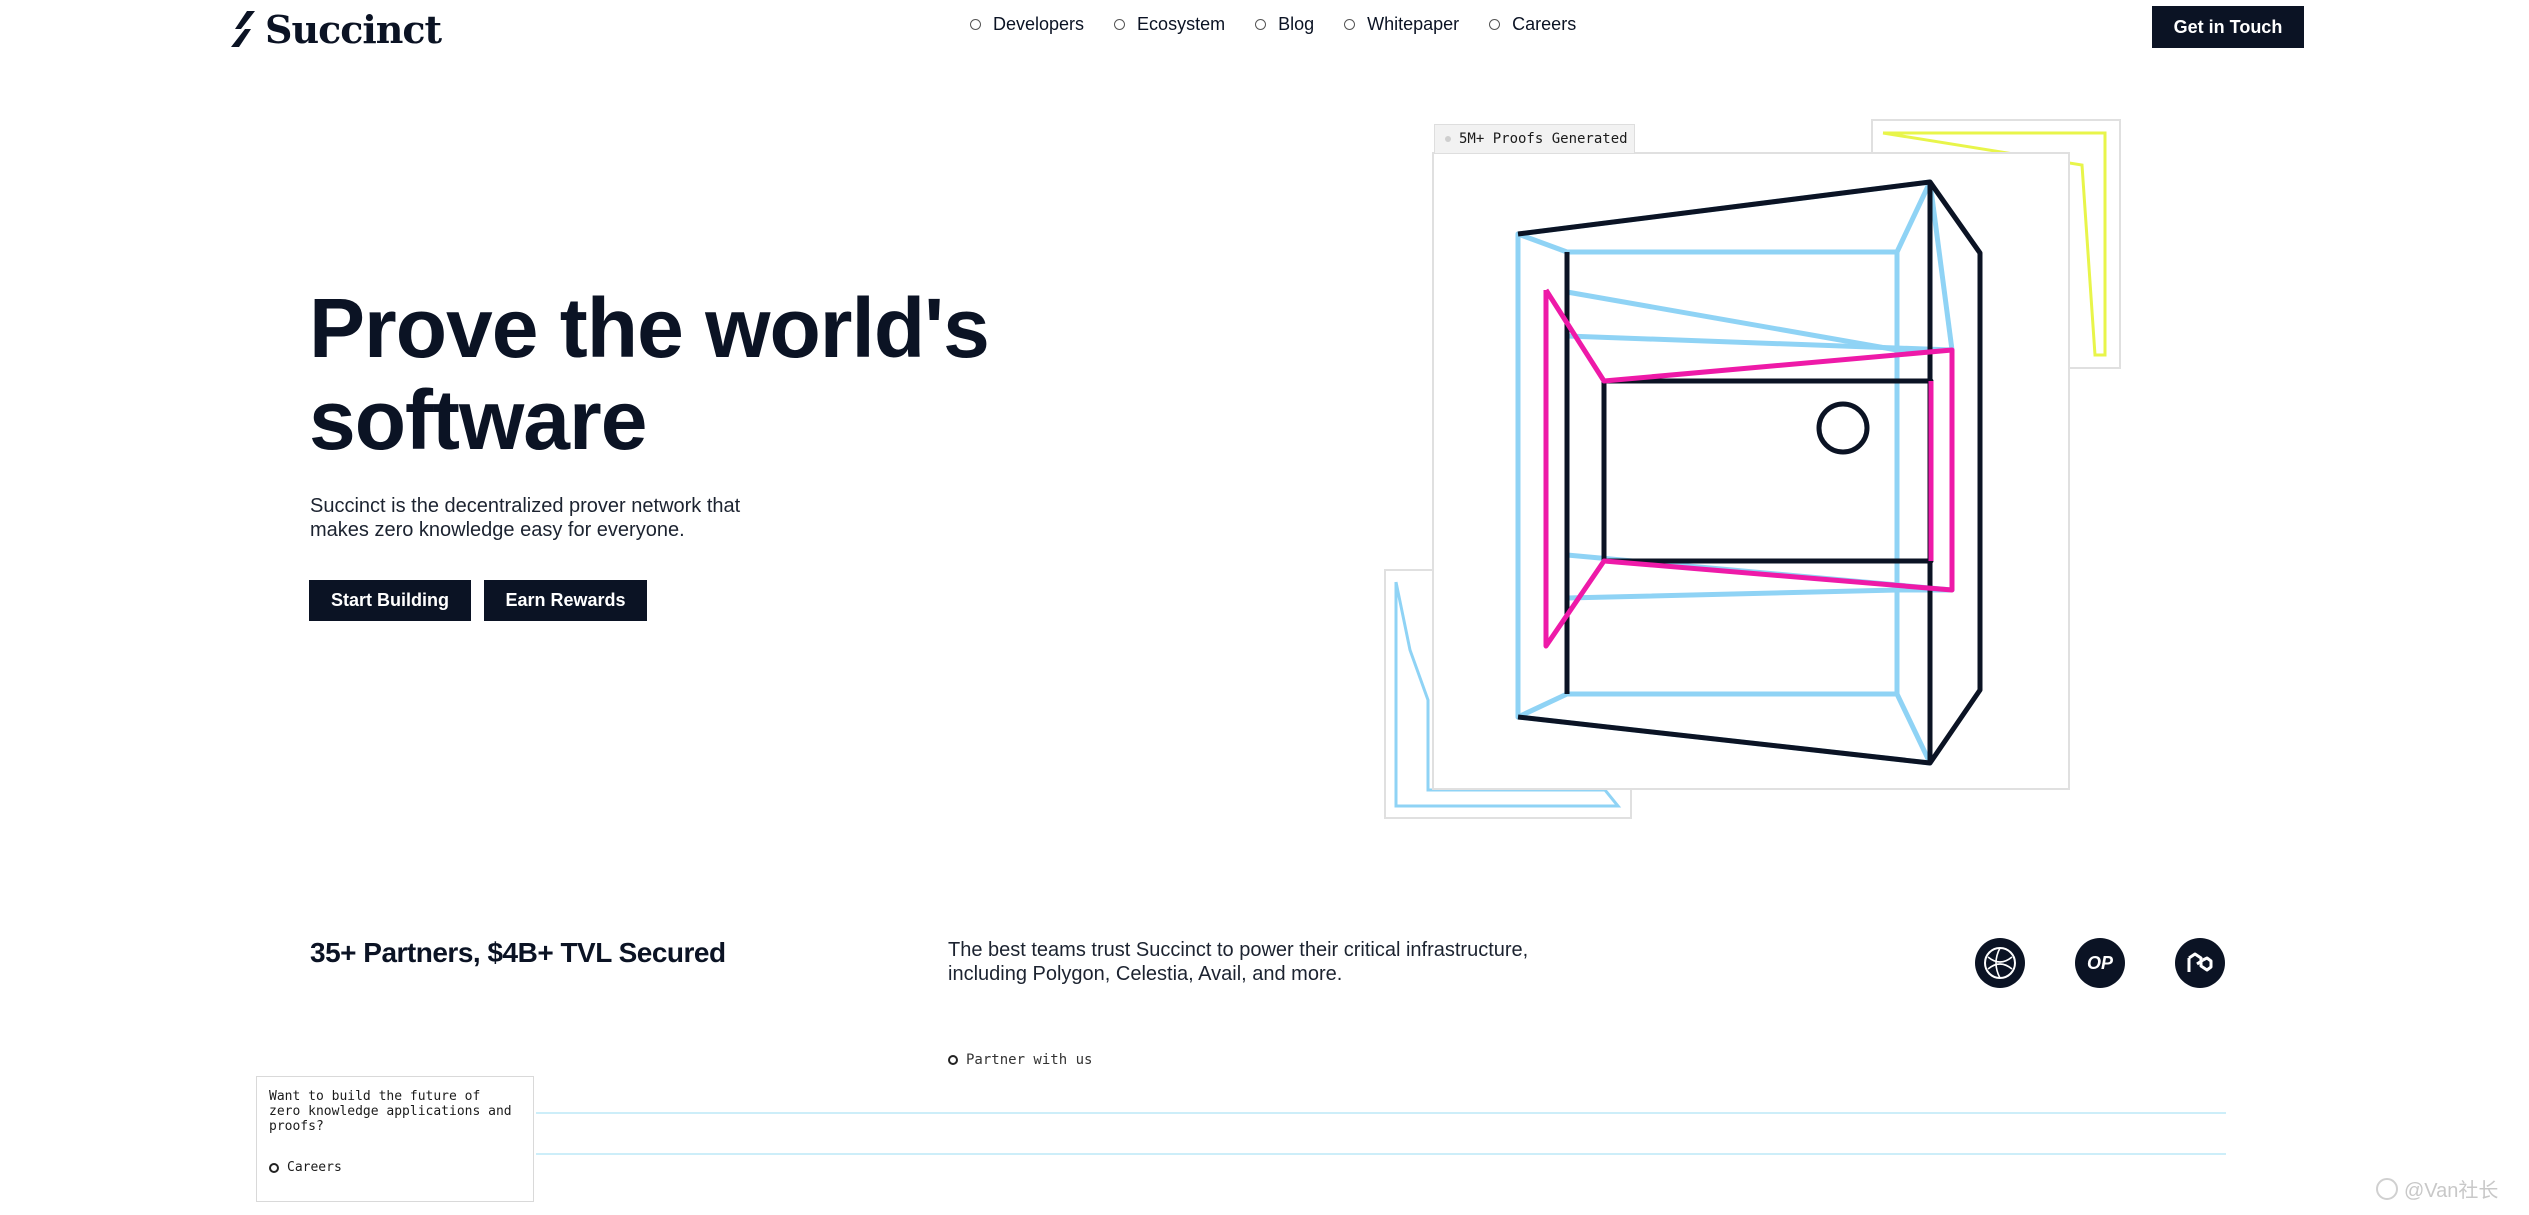 Image resolution: width=2529 pixels, height=1215 pixels. I want to click on watermark-icon, so click(2387, 1188).